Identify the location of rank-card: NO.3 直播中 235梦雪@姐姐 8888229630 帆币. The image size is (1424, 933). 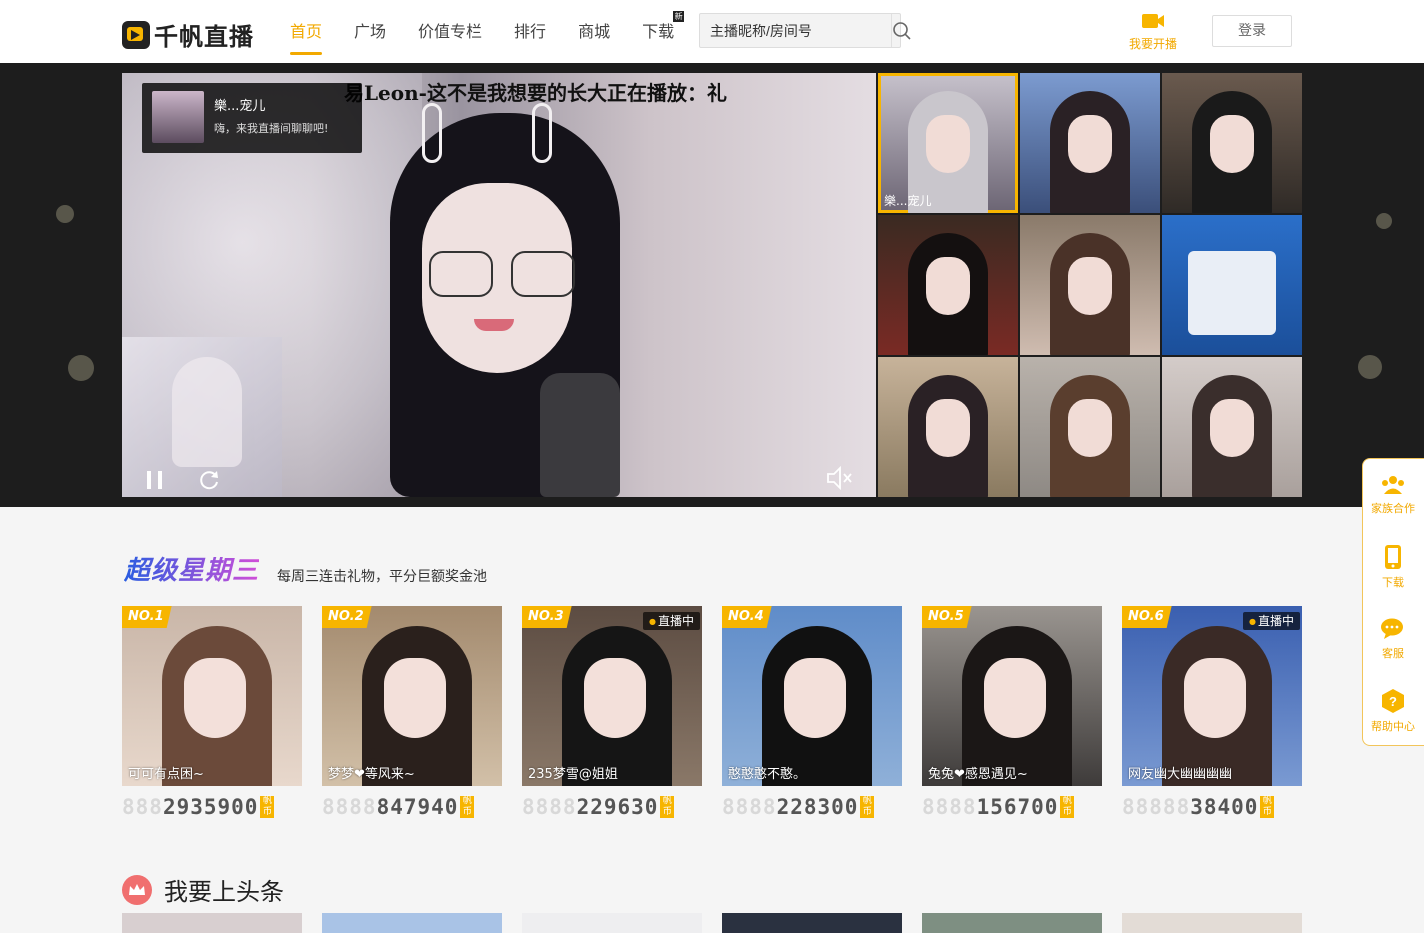
(612, 714).